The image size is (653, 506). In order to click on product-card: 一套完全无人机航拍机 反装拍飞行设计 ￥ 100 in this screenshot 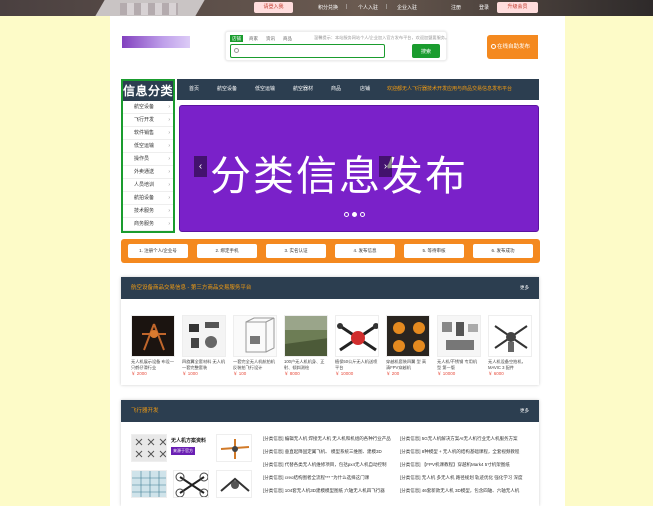, I will do `click(255, 346)`.